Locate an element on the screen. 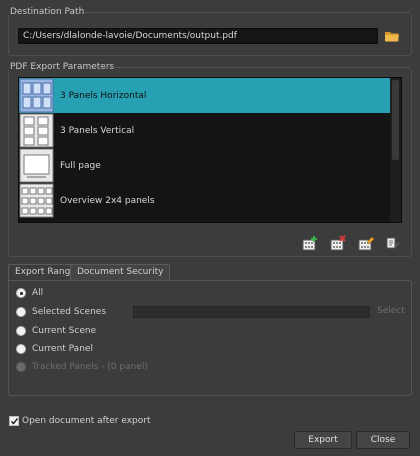 Image resolution: width=420 pixels, height=456 pixels. browse-folder-button is located at coordinates (392, 36).